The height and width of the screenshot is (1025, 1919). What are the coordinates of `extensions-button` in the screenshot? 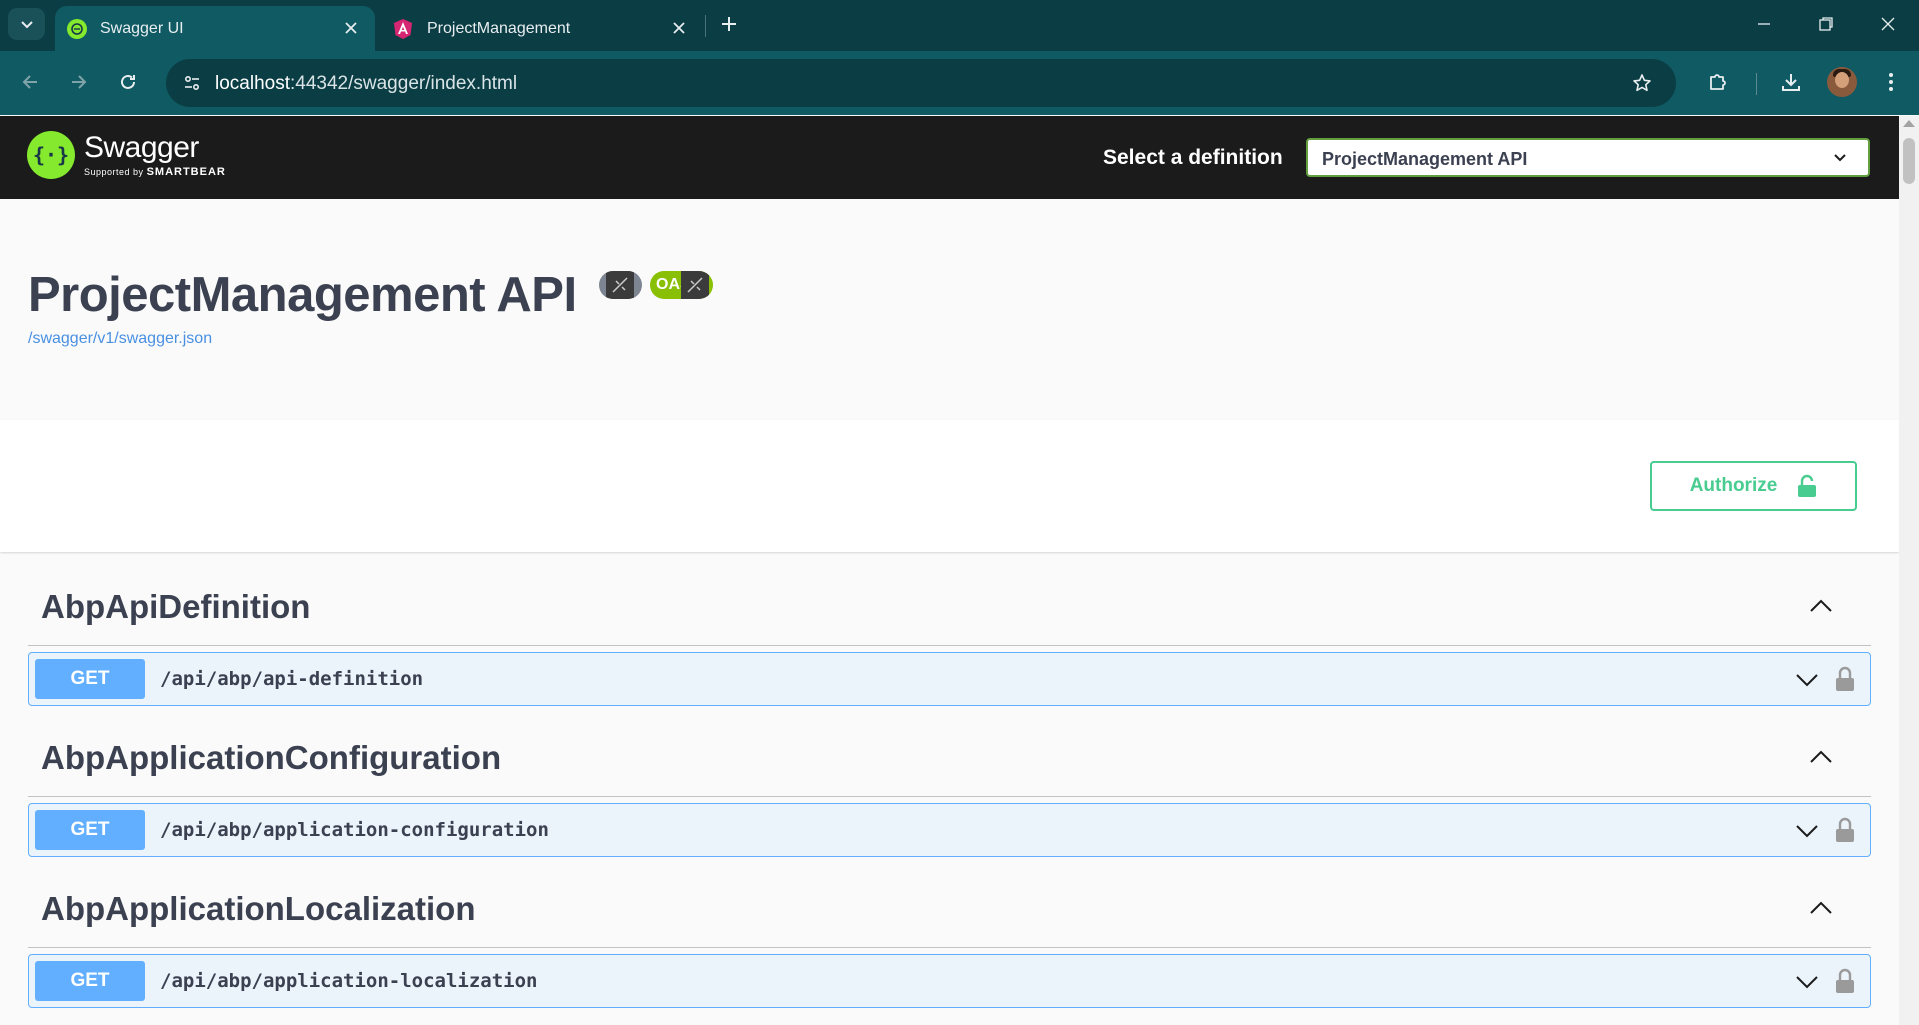 It's located at (1718, 82).